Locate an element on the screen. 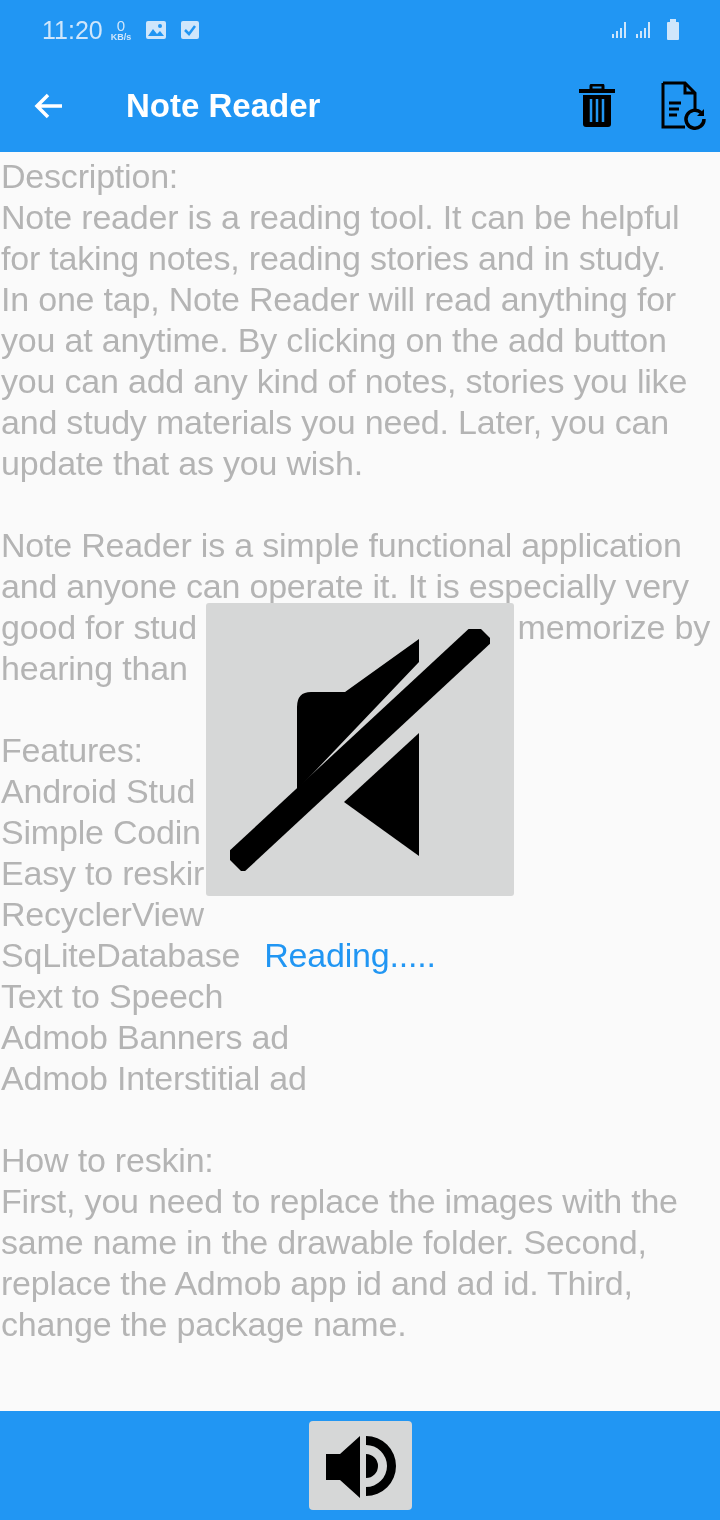 Image resolution: width=720 pixels, height=1520 pixels. speak-button is located at coordinates (360, 1465).